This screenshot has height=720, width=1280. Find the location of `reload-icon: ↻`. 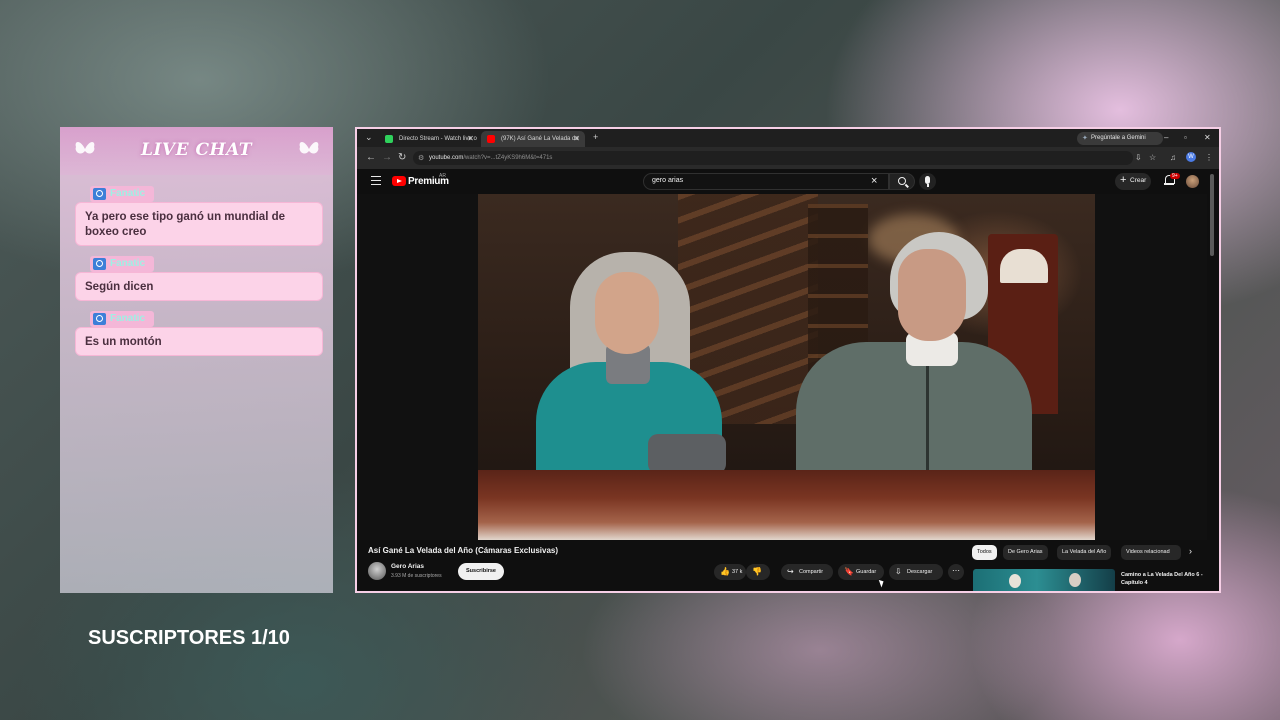

reload-icon: ↻ is located at coordinates (402, 157).